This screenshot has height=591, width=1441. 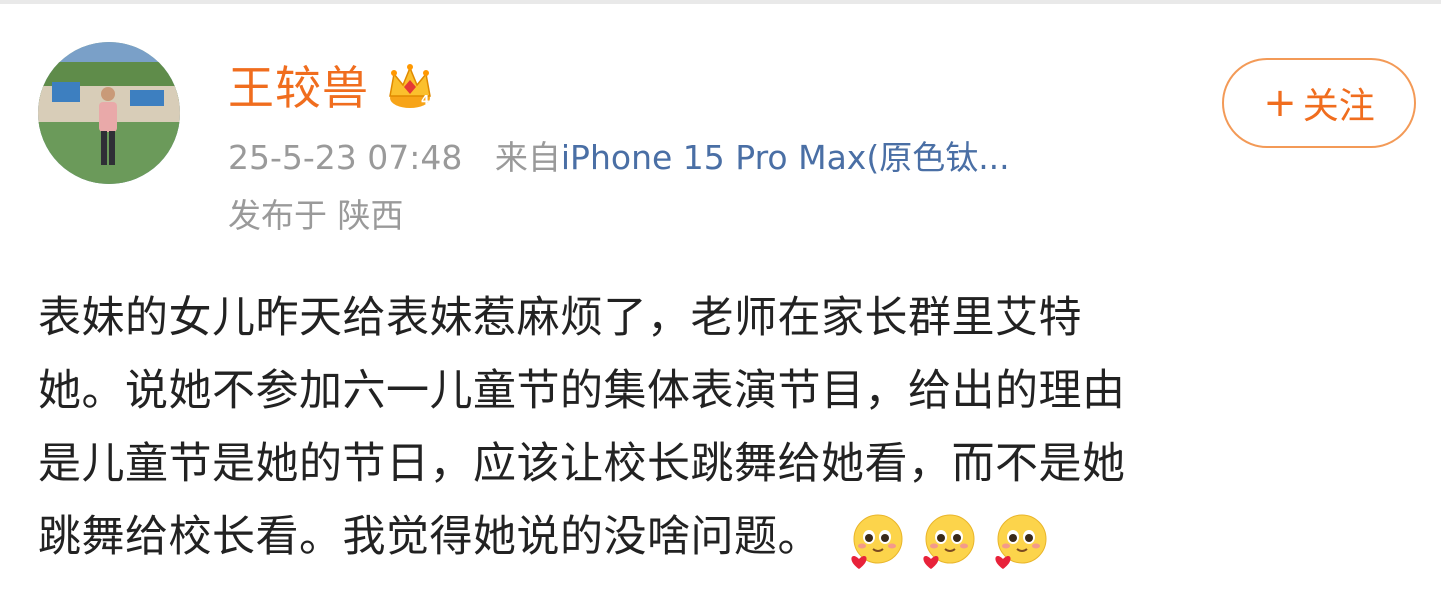 I want to click on username: 王较兽, so click(x=298, y=88).